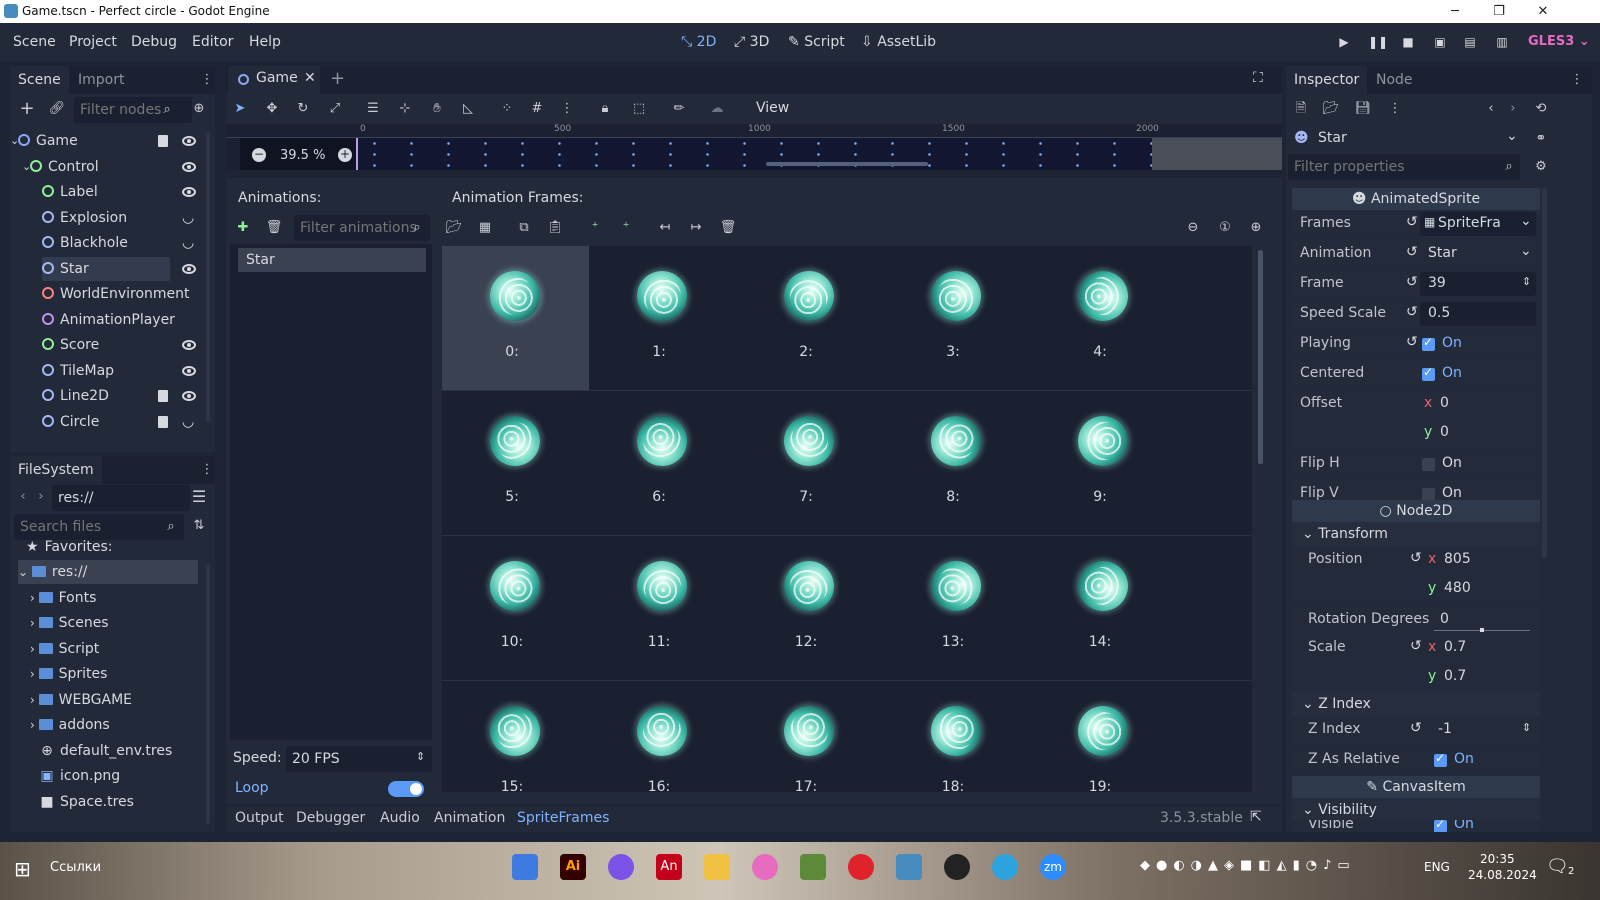  What do you see at coordinates (87, 802) in the screenshot?
I see `file-item: ■ Space.tres` at bounding box center [87, 802].